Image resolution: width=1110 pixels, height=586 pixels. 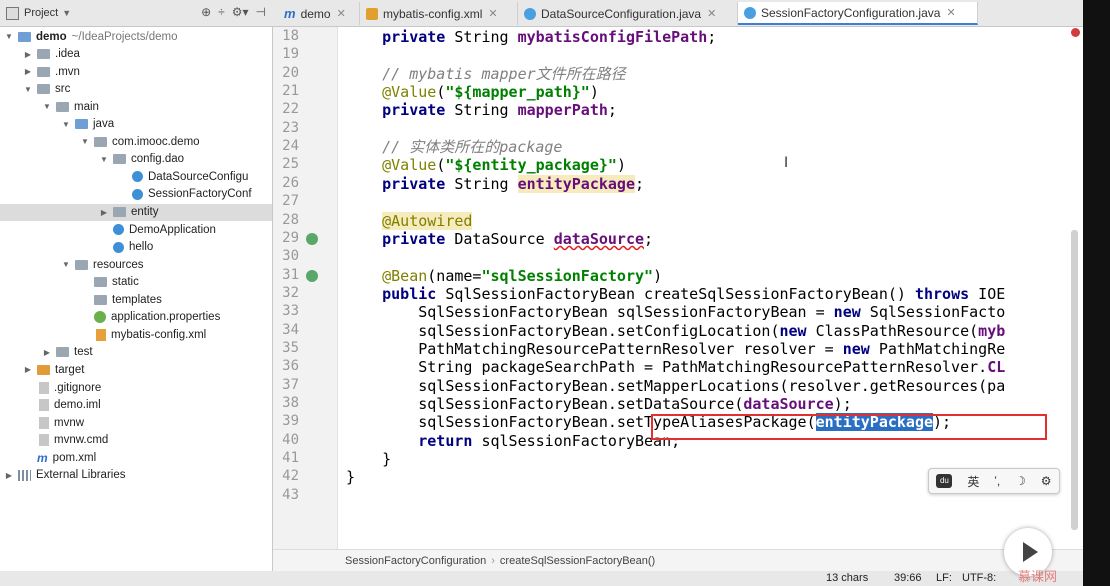 What do you see at coordinates (136, 71) in the screenshot?
I see `tree-item: ▶ .mvn` at bounding box center [136, 71].